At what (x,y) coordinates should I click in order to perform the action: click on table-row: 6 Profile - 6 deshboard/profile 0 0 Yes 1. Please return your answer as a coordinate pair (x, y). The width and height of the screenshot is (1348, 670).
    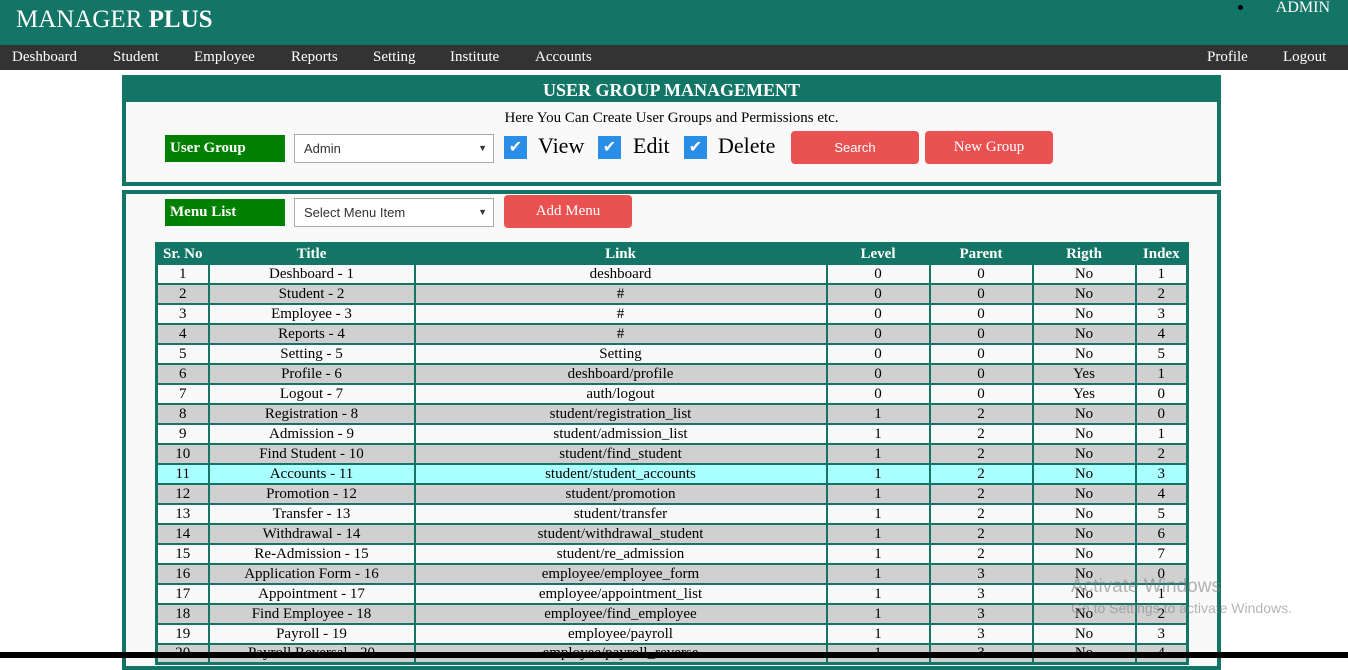
    Looking at the image, I should click on (672, 373).